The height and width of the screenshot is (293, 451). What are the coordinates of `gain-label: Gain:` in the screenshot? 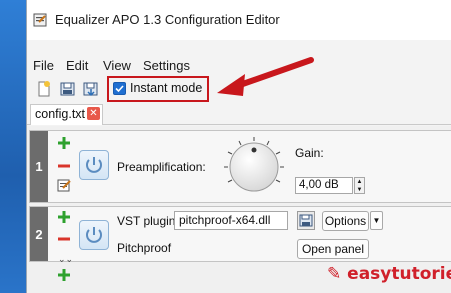 It's located at (309, 153).